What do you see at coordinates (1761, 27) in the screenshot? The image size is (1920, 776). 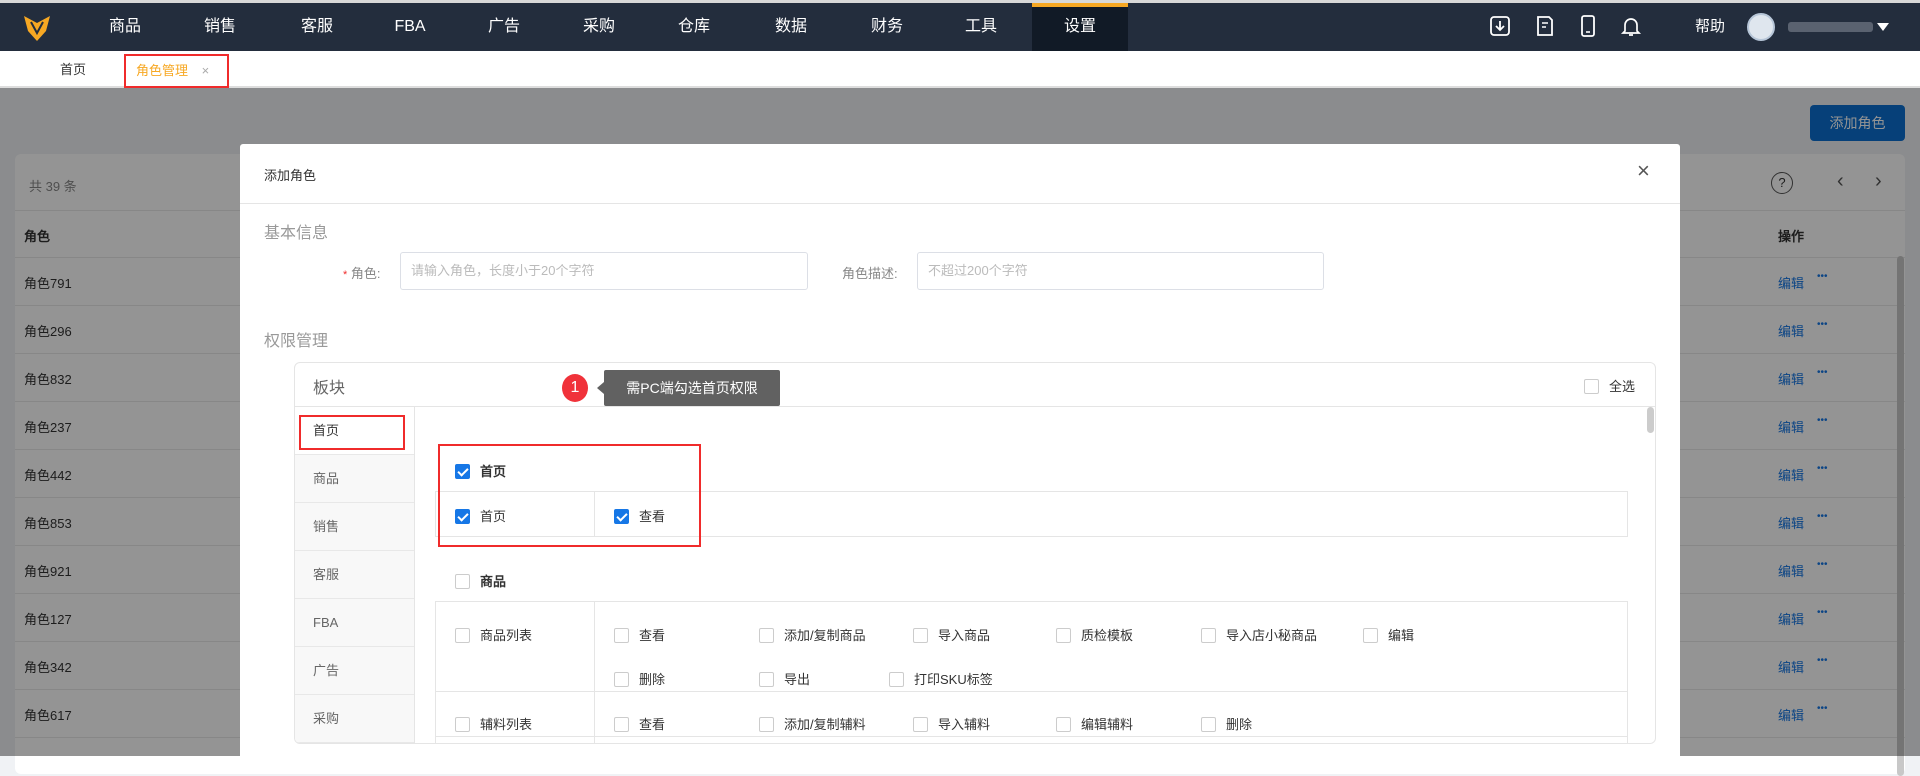 I see `avatar` at bounding box center [1761, 27].